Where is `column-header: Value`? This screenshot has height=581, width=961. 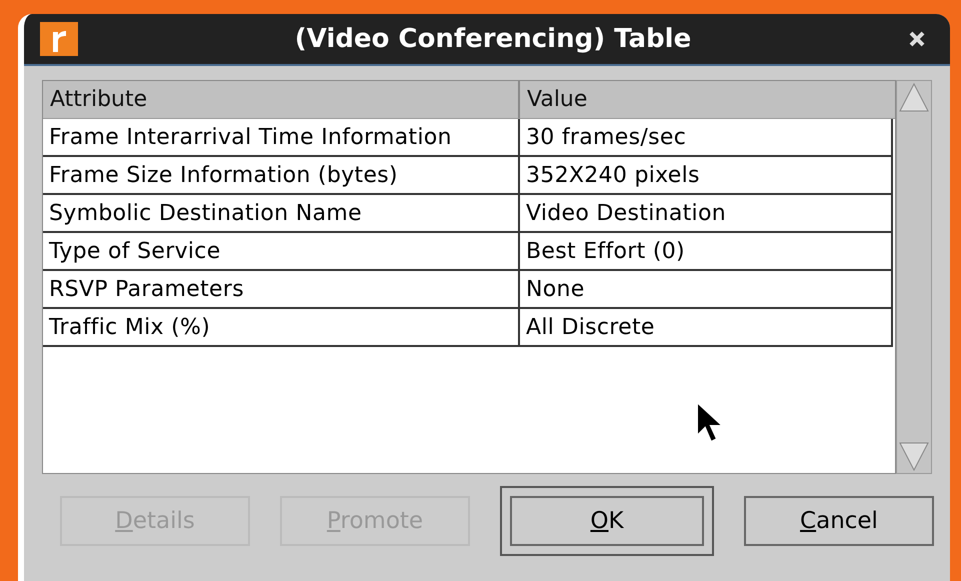
column-header: Value is located at coordinates (708, 99).